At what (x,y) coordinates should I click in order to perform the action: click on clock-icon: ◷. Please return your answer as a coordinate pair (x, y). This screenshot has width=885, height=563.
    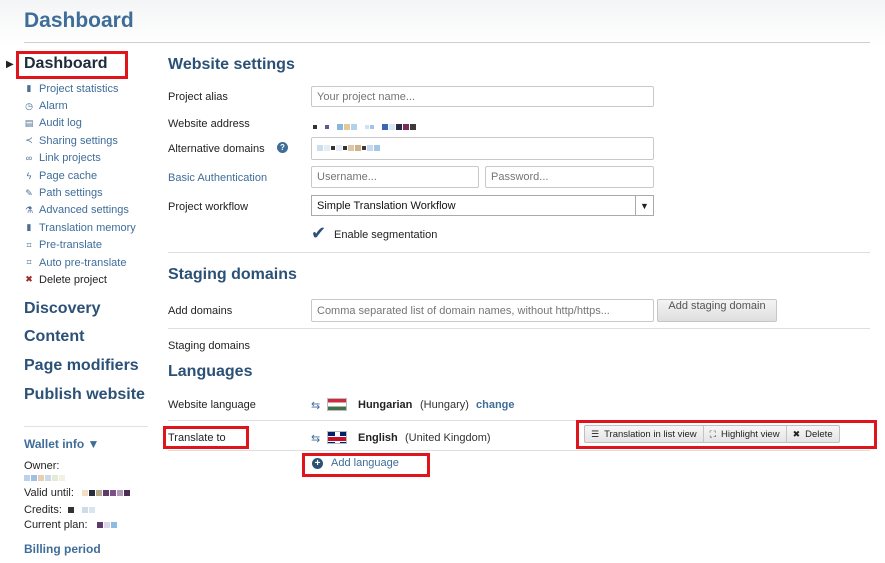
    Looking at the image, I should click on (29, 105).